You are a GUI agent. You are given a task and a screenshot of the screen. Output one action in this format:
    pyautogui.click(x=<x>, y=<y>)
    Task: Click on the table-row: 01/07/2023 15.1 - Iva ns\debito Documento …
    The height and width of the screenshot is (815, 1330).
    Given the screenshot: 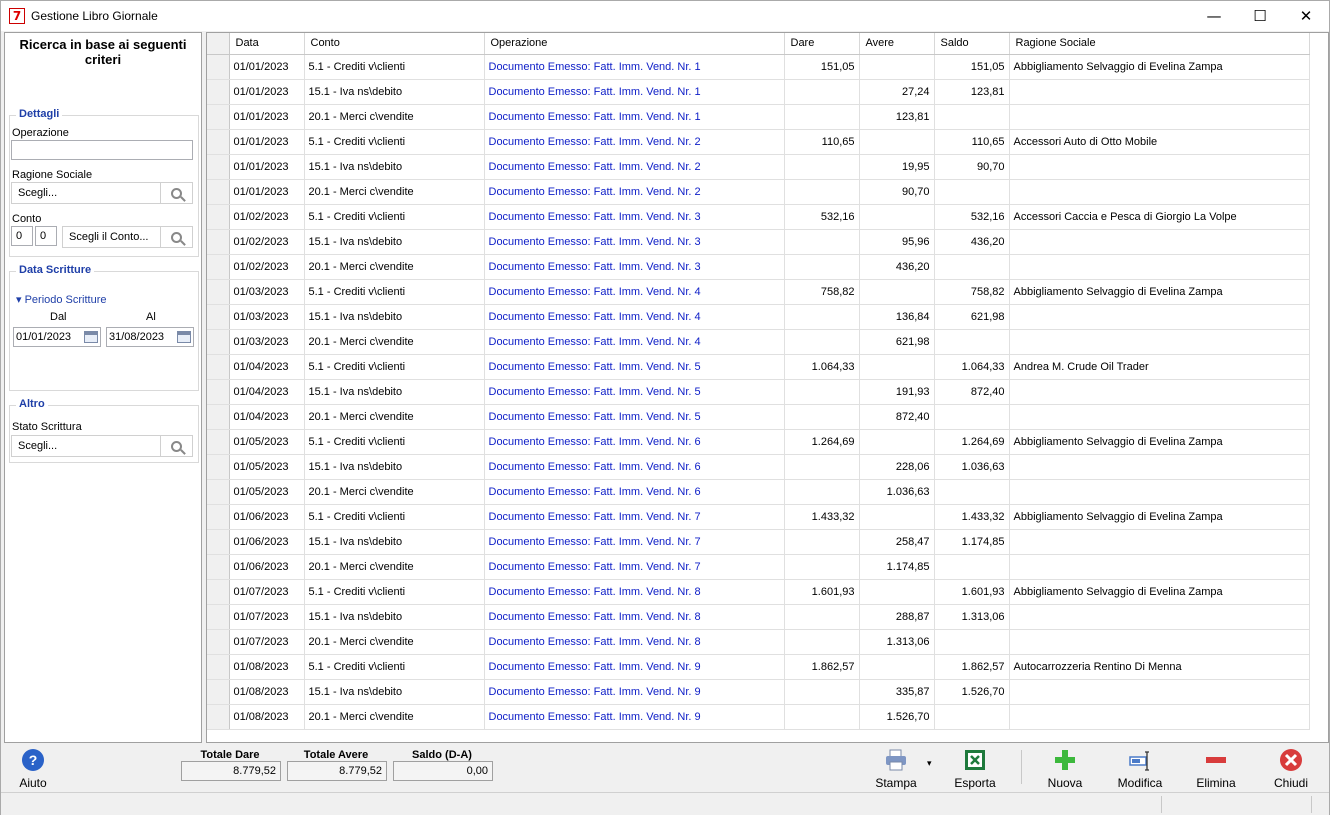 What is the action you would take?
    pyautogui.click(x=758, y=617)
    